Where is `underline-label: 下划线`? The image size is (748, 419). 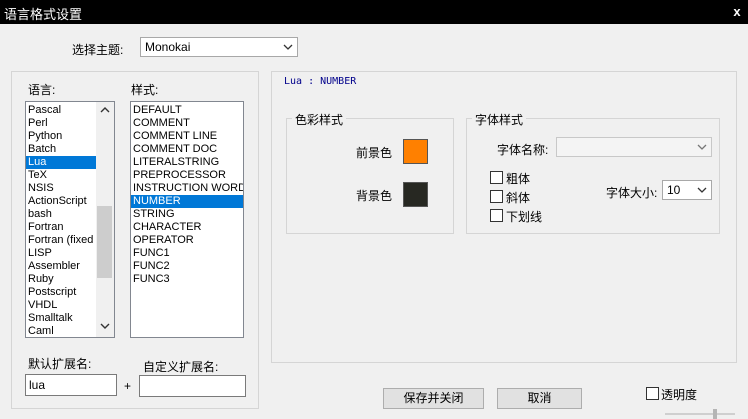
underline-label: 下划线 is located at coordinates (524, 217).